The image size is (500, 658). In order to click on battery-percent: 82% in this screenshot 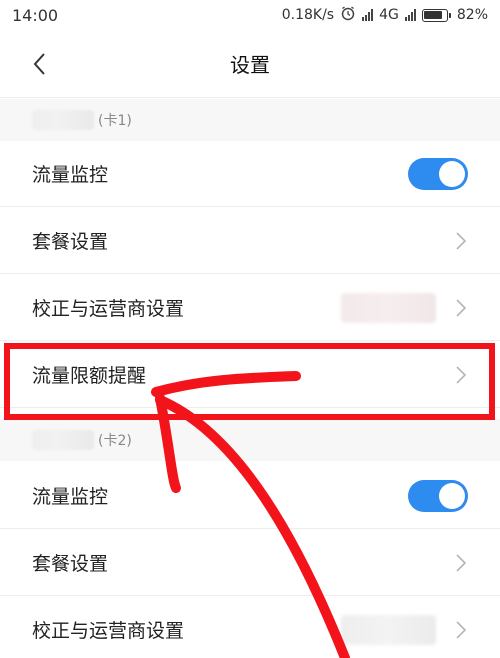, I will do `click(472, 15)`.